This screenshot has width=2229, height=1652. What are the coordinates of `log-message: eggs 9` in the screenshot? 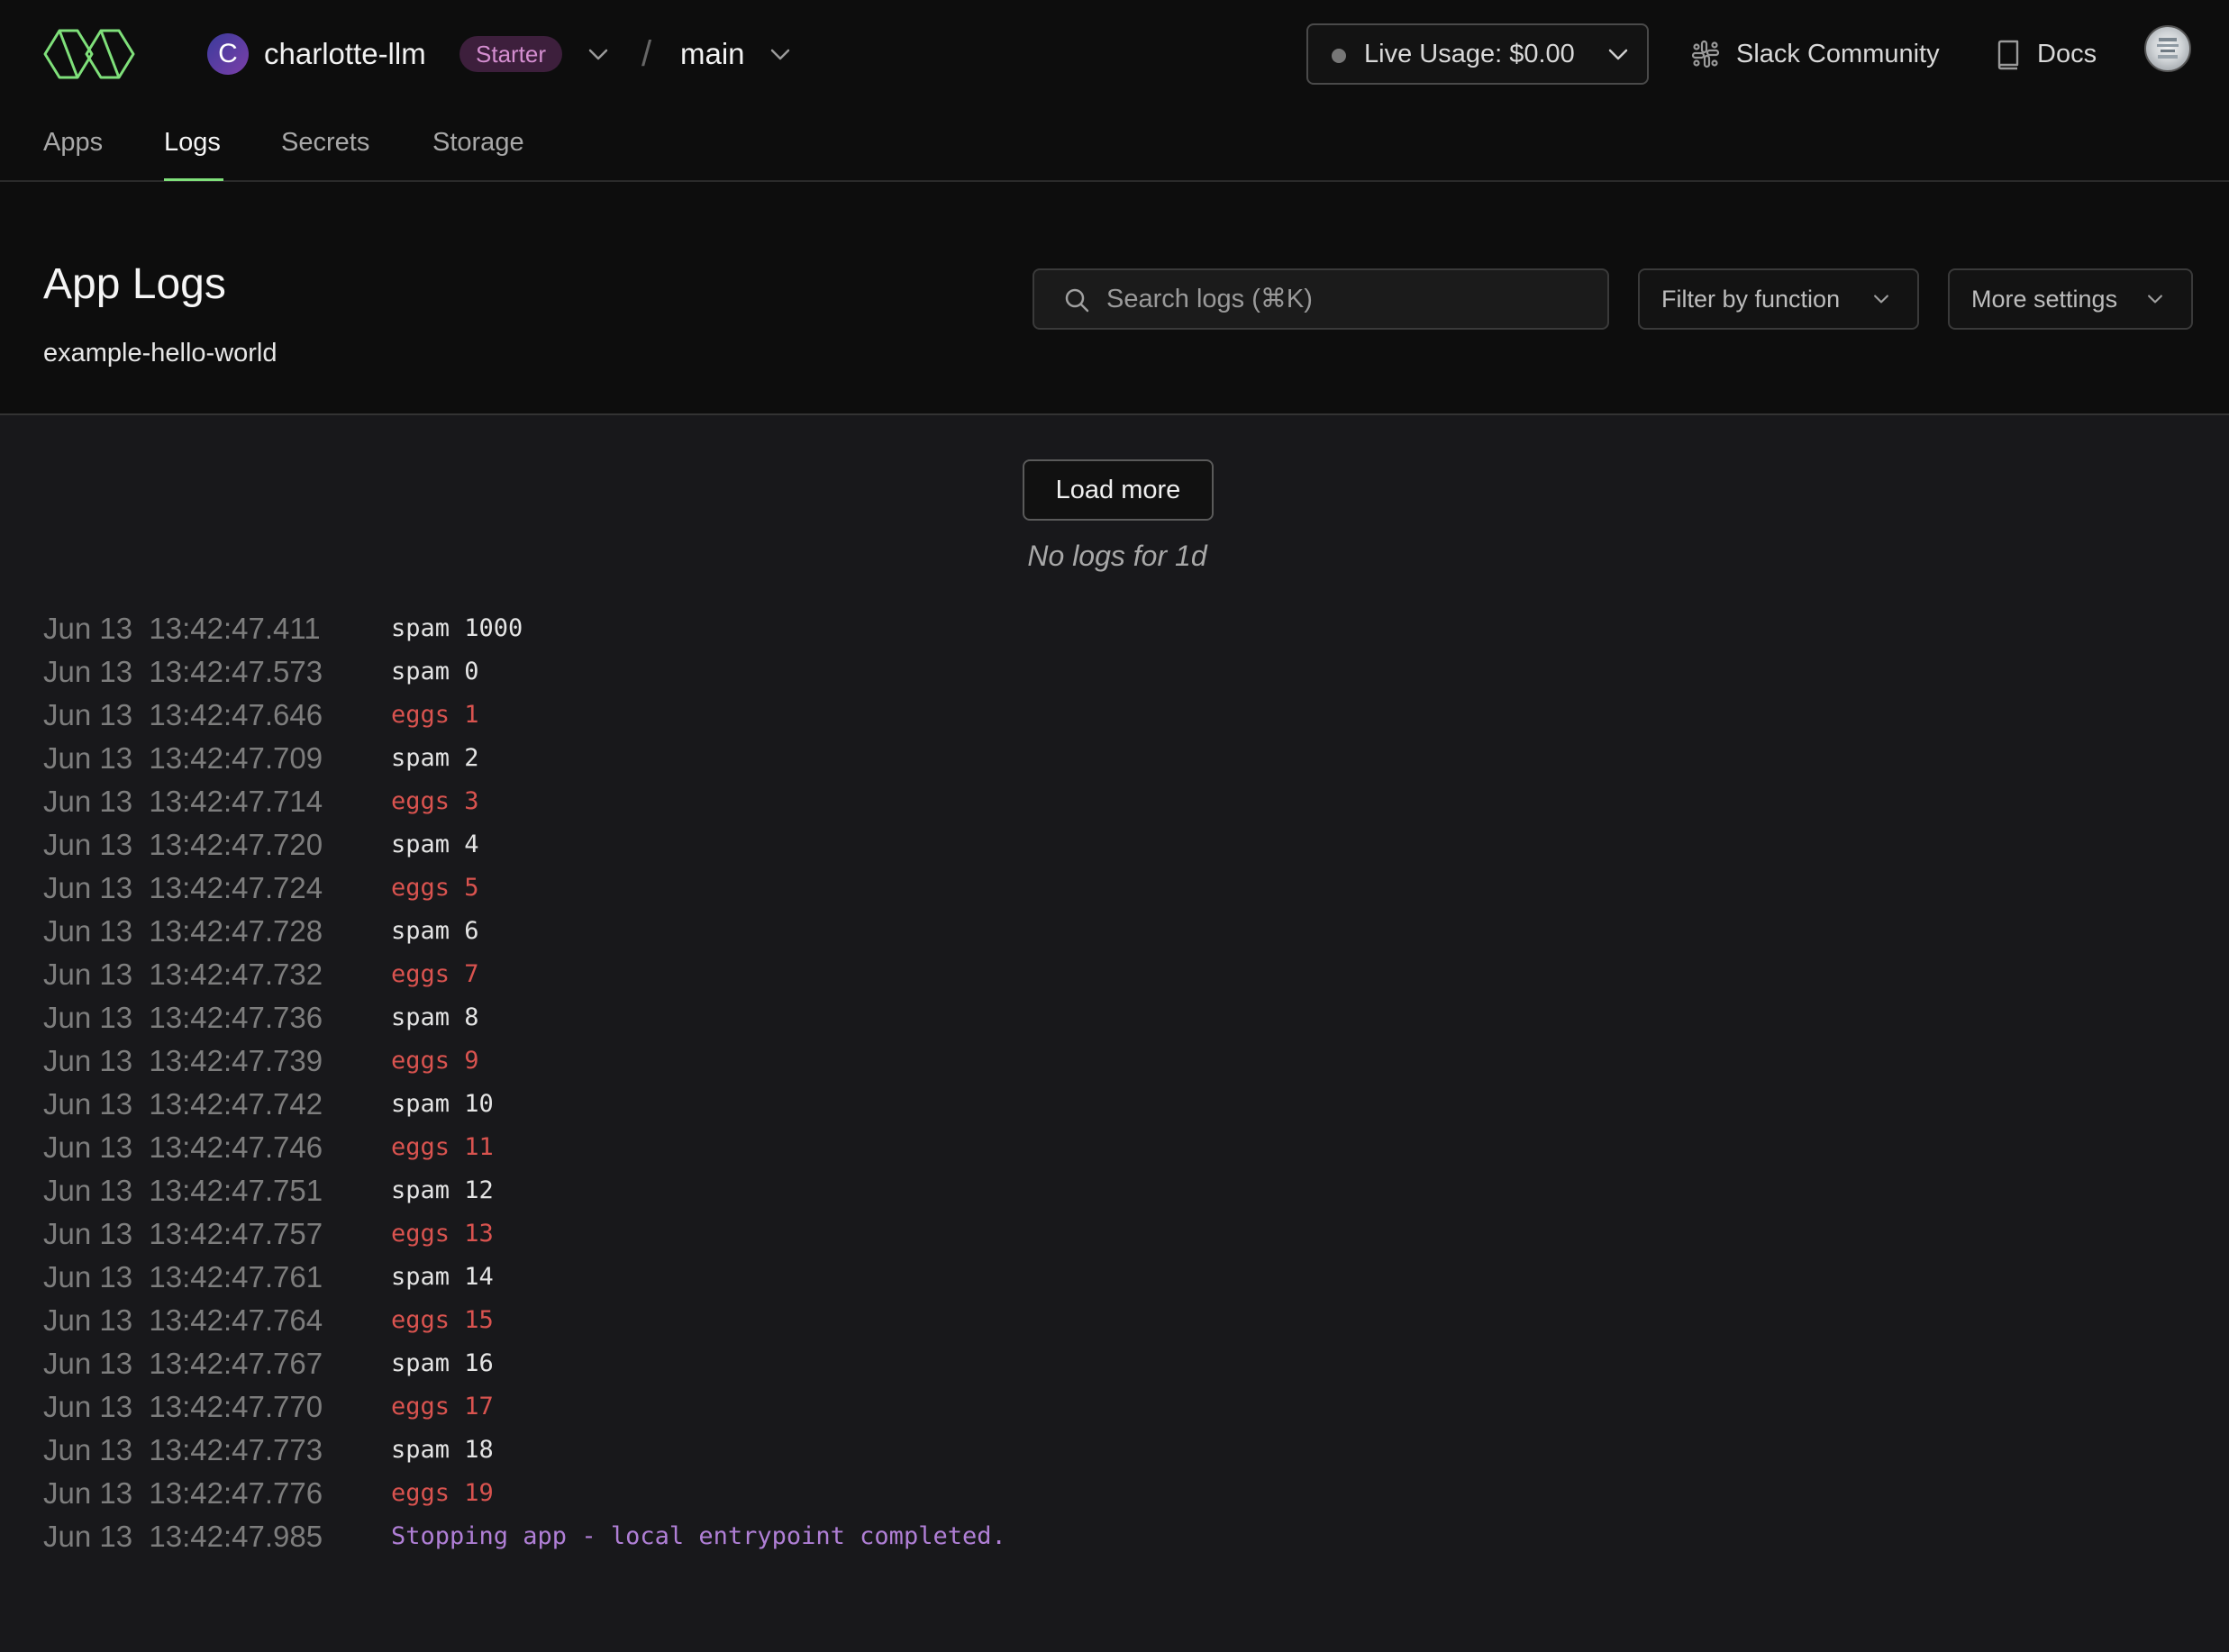 It's located at (435, 1061).